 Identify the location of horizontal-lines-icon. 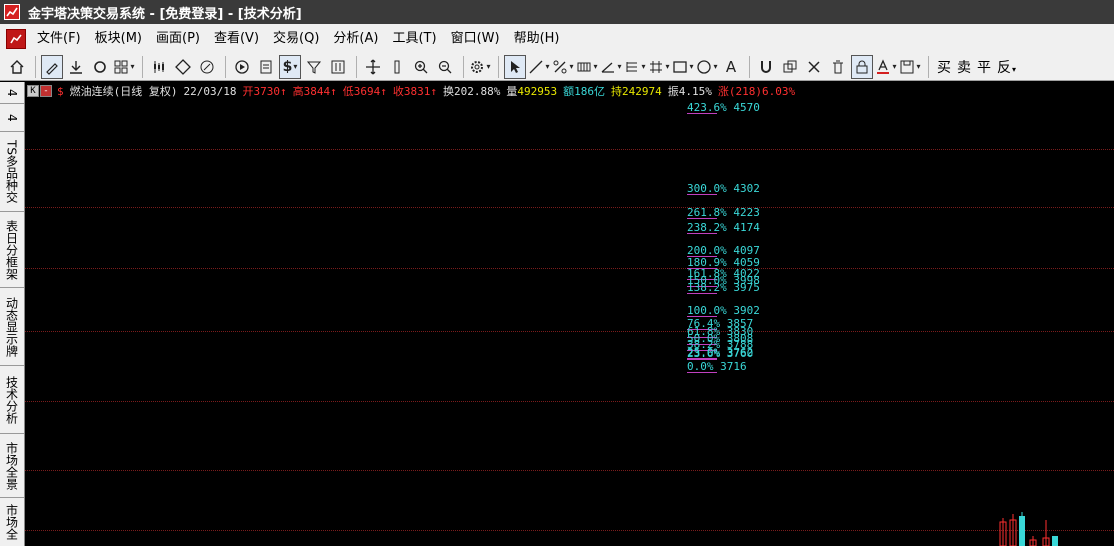
(635, 67).